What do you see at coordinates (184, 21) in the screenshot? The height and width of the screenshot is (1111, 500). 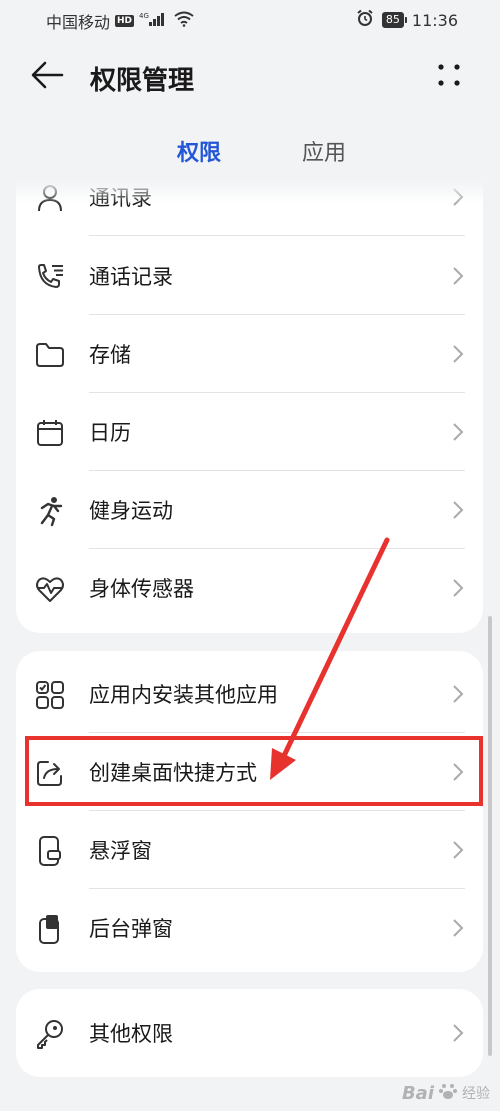 I see `wifi-icon` at bounding box center [184, 21].